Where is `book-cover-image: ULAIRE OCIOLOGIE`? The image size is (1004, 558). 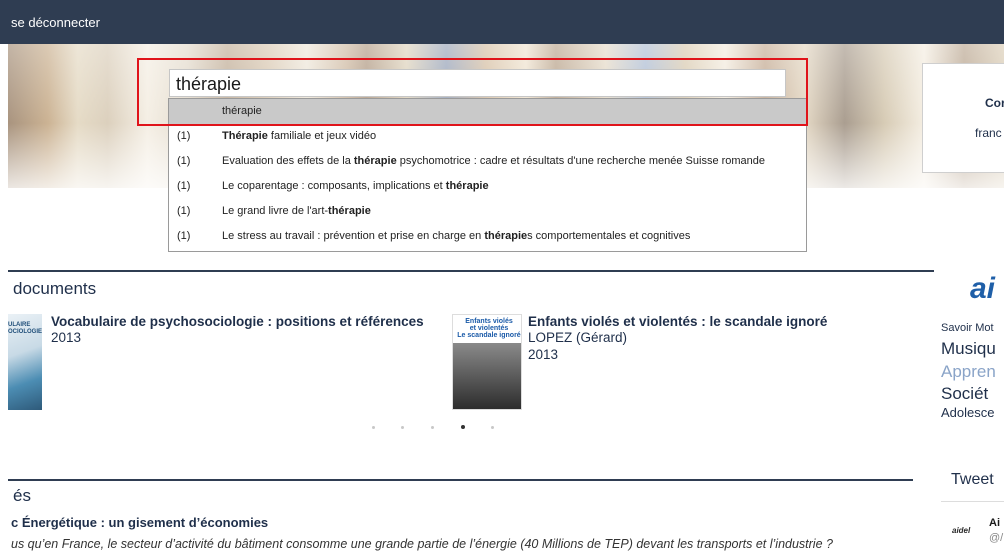
book-cover-image: ULAIRE OCIOLOGIE is located at coordinates (25, 362).